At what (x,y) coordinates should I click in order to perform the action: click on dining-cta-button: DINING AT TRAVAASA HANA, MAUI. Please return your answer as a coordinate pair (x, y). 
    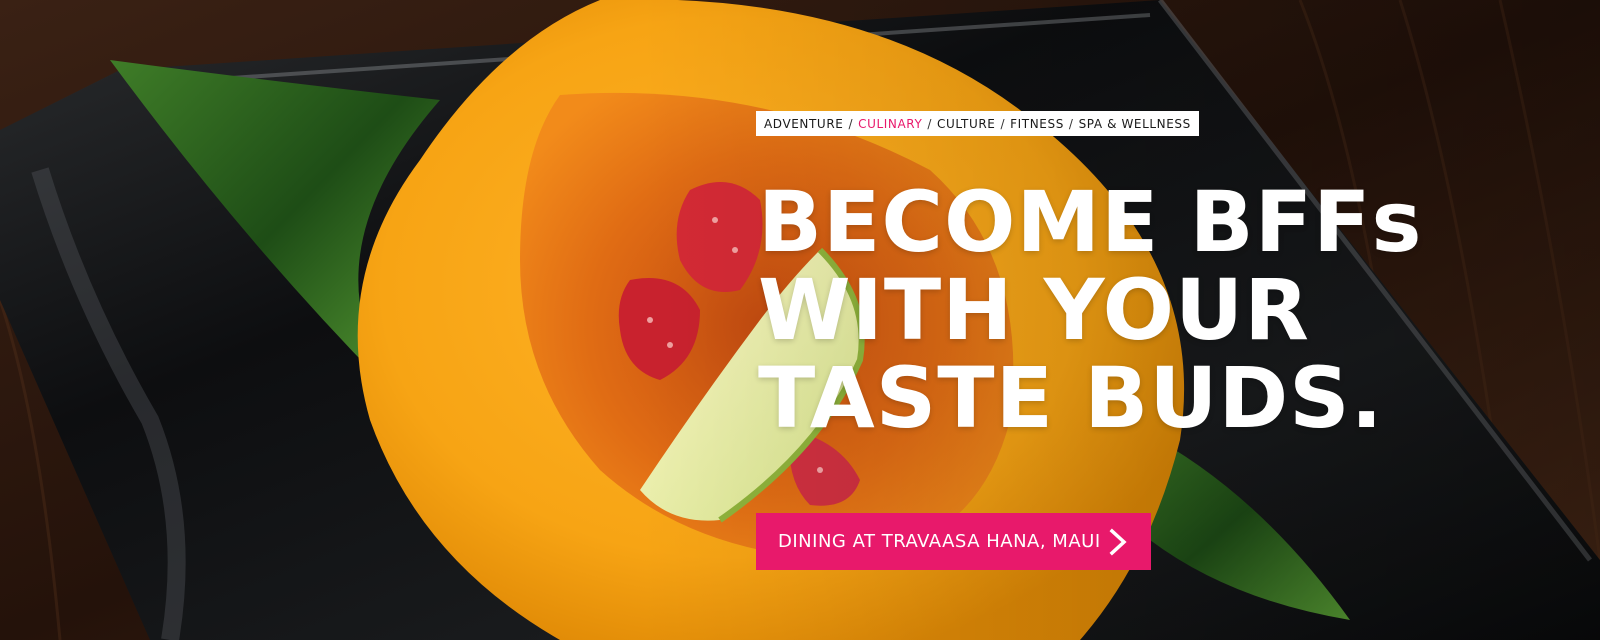
    Looking at the image, I should click on (953, 541).